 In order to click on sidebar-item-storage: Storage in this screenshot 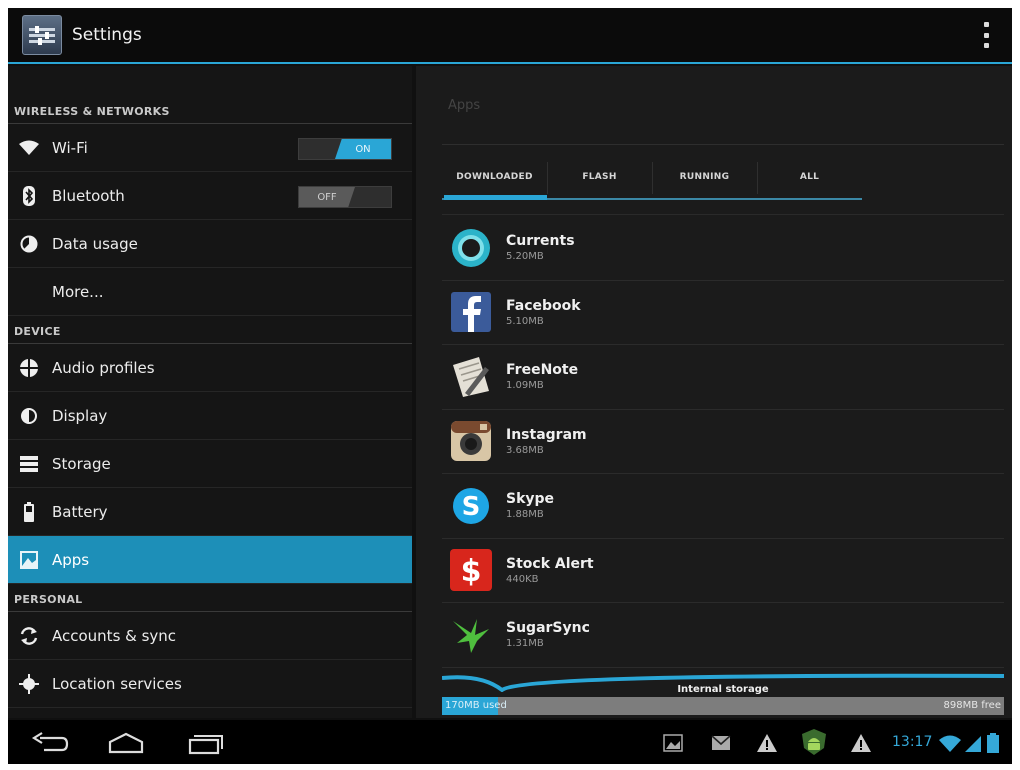, I will do `click(210, 464)`.